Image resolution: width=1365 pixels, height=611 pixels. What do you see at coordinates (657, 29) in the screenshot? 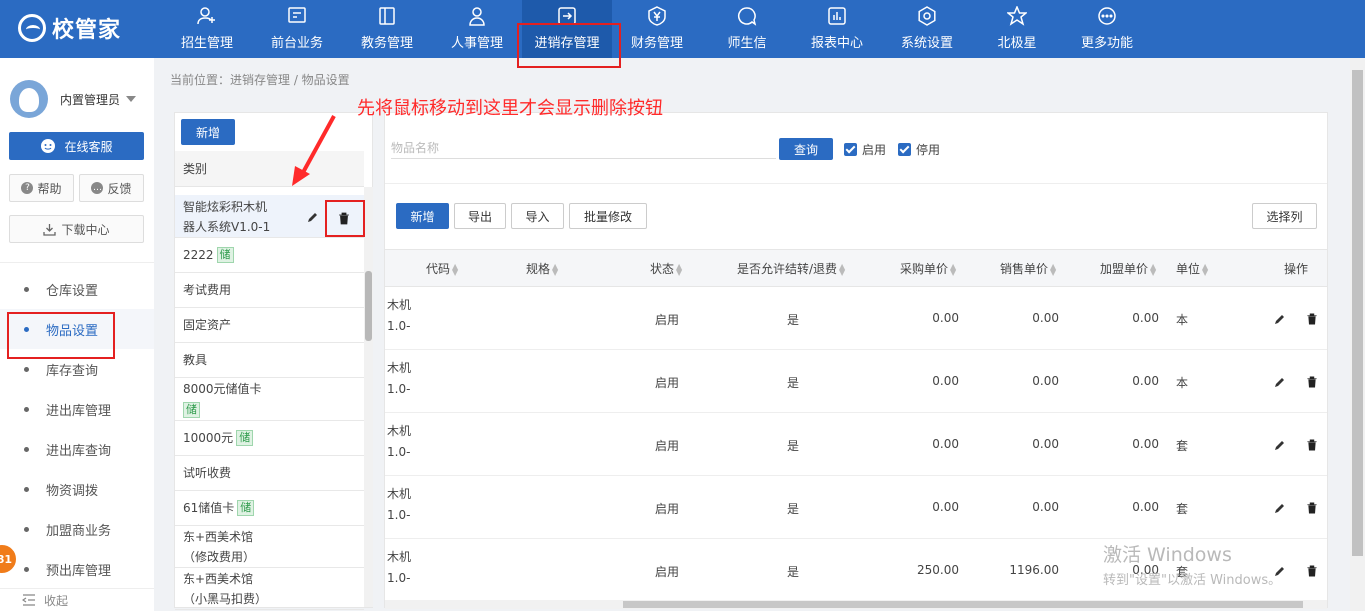
I see `nav-item-finance: 财务管理` at bounding box center [657, 29].